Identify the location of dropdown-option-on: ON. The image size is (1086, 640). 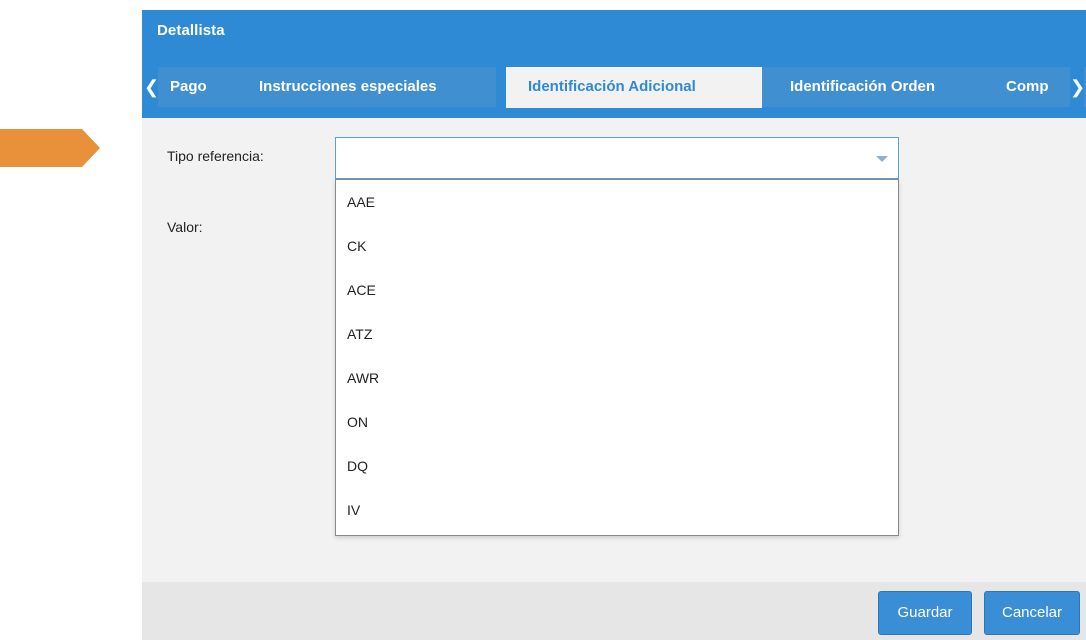
(617, 422).